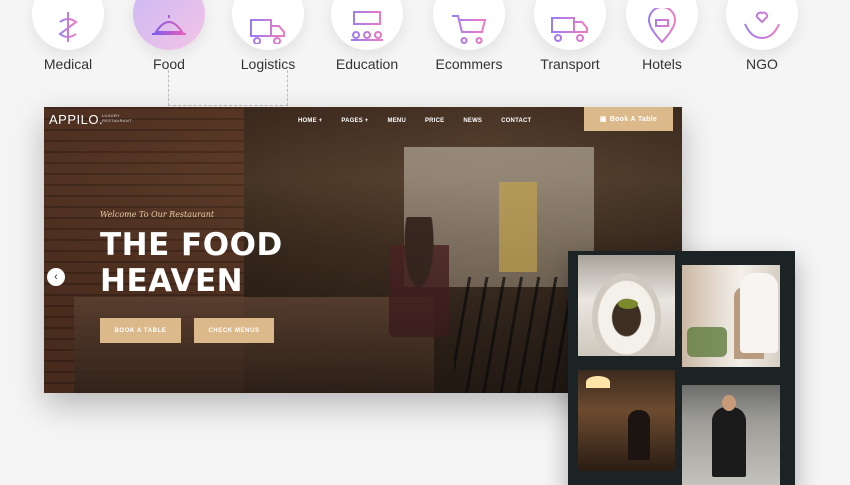 Image resolution: width=850 pixels, height=485 pixels. Describe the element at coordinates (191, 263) in the screenshot. I see `hero-heading: THE FOOD HEAVEN` at that location.